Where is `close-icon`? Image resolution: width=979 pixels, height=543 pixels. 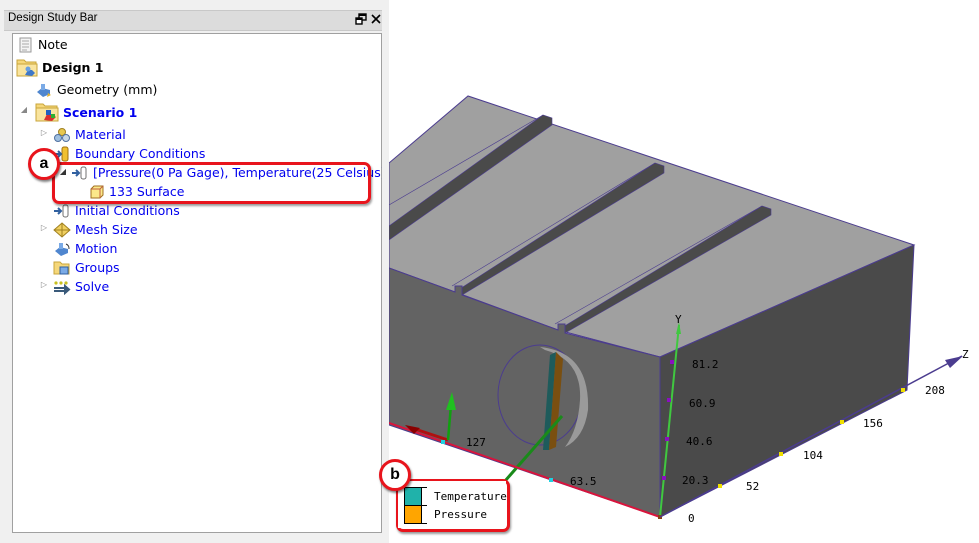
close-icon is located at coordinates (376, 19).